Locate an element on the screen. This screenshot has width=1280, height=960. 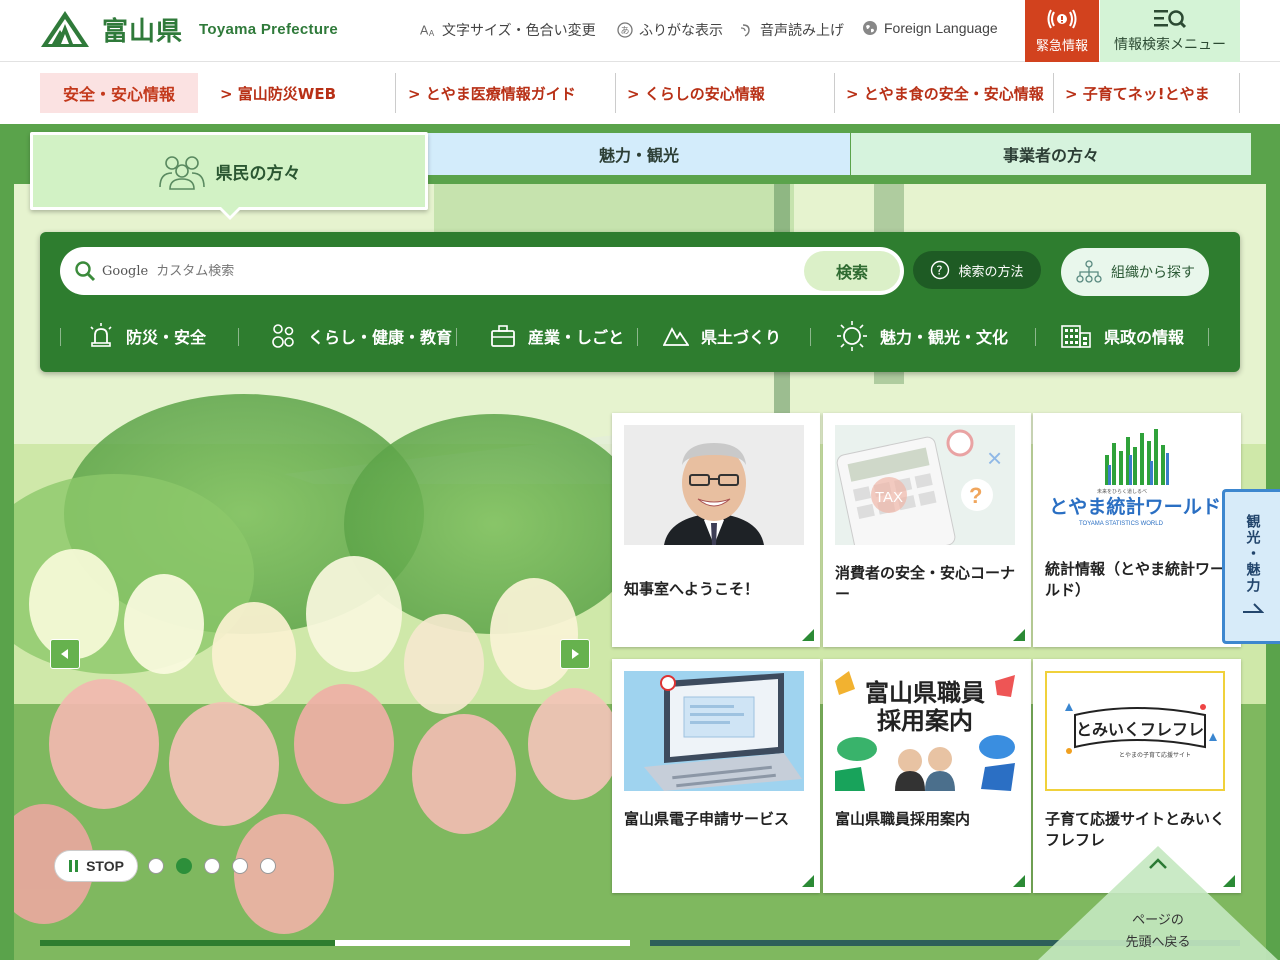
triangle-left-icon is located at coordinates (64, 654).